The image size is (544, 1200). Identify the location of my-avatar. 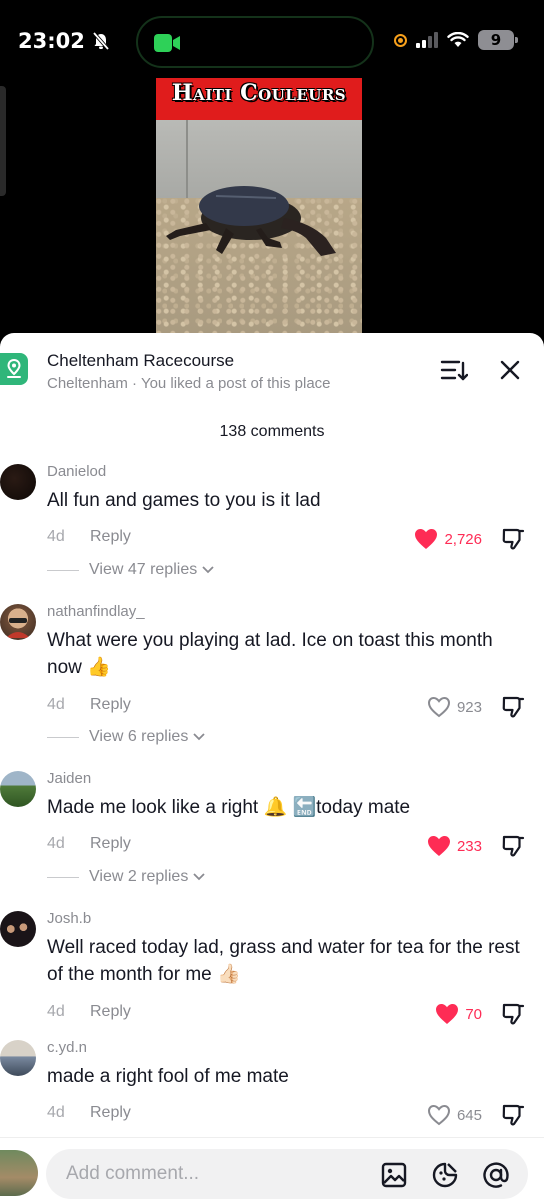
(19, 1173).